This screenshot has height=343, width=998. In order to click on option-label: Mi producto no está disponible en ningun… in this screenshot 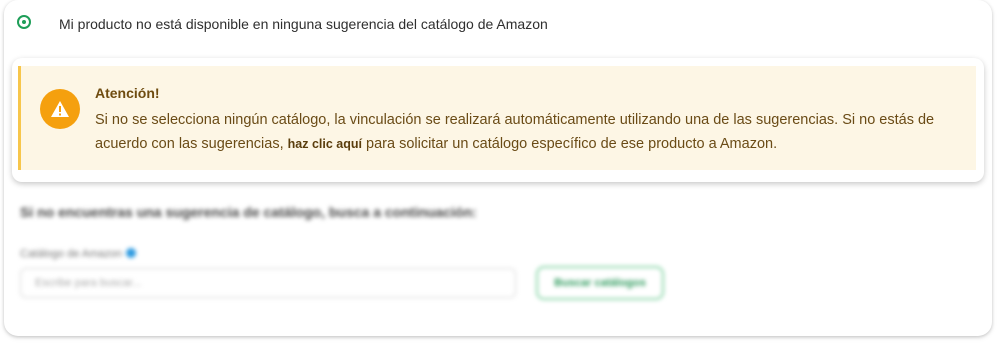, I will do `click(303, 24)`.